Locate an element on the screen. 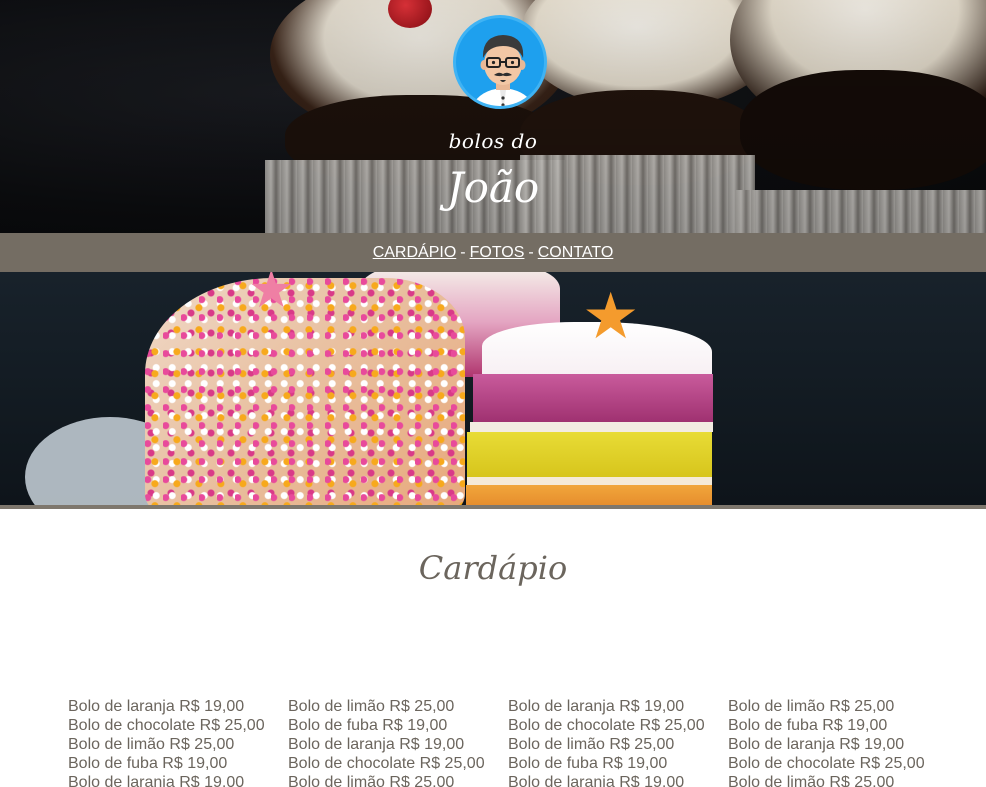 Image resolution: width=986 pixels, height=787 pixels. brand-title: João is located at coordinates (493, 187).